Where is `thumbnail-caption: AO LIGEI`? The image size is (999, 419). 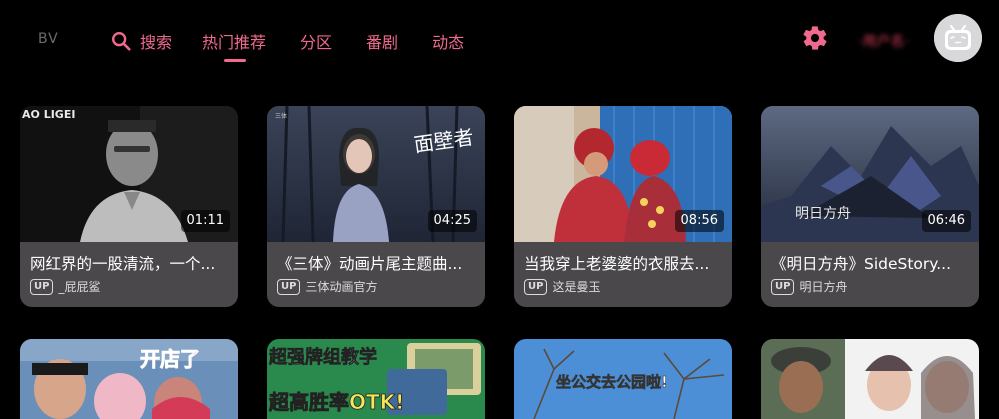 thumbnail-caption: AO LIGEI is located at coordinates (48, 114).